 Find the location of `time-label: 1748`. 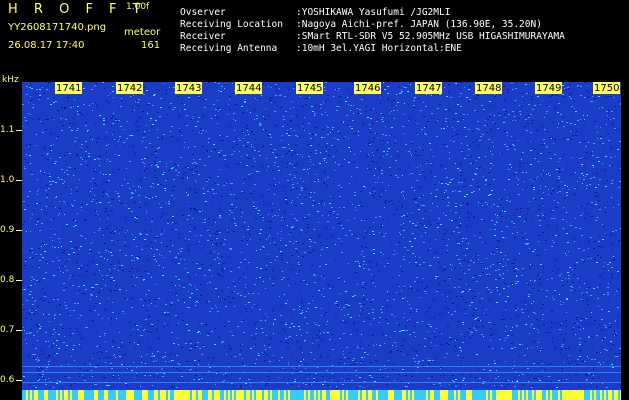

time-label: 1748 is located at coordinates (489, 88).